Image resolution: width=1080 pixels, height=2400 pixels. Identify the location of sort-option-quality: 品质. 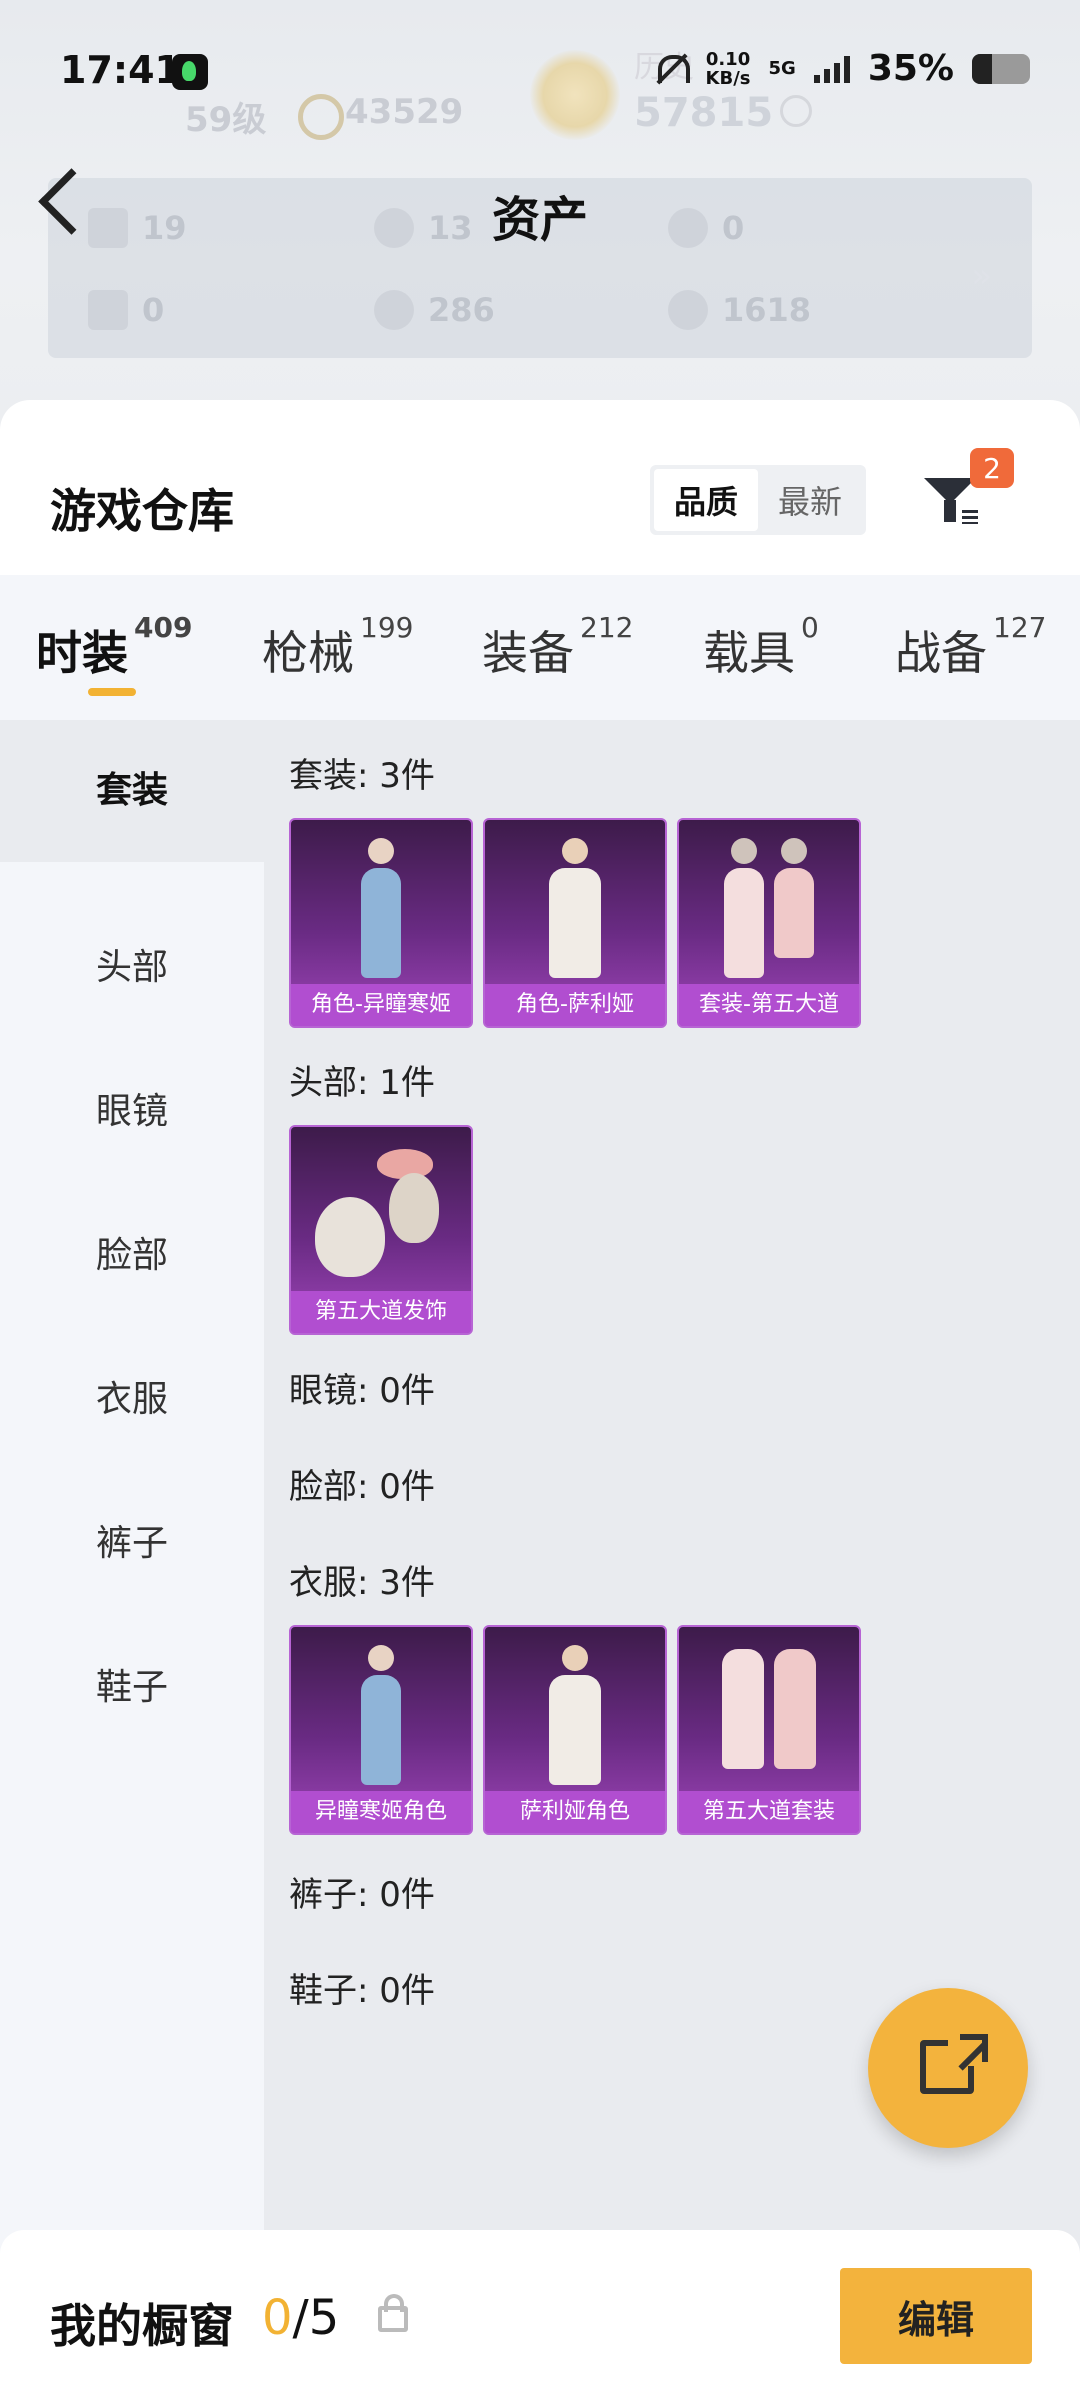
(706, 500).